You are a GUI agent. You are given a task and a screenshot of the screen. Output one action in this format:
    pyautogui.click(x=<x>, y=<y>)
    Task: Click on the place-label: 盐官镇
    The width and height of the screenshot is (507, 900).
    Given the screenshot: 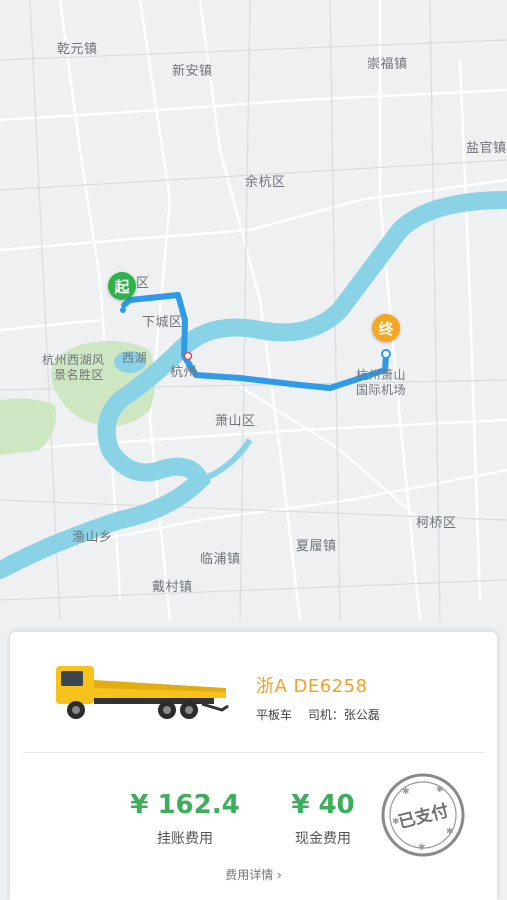 What is the action you would take?
    pyautogui.click(x=486, y=148)
    